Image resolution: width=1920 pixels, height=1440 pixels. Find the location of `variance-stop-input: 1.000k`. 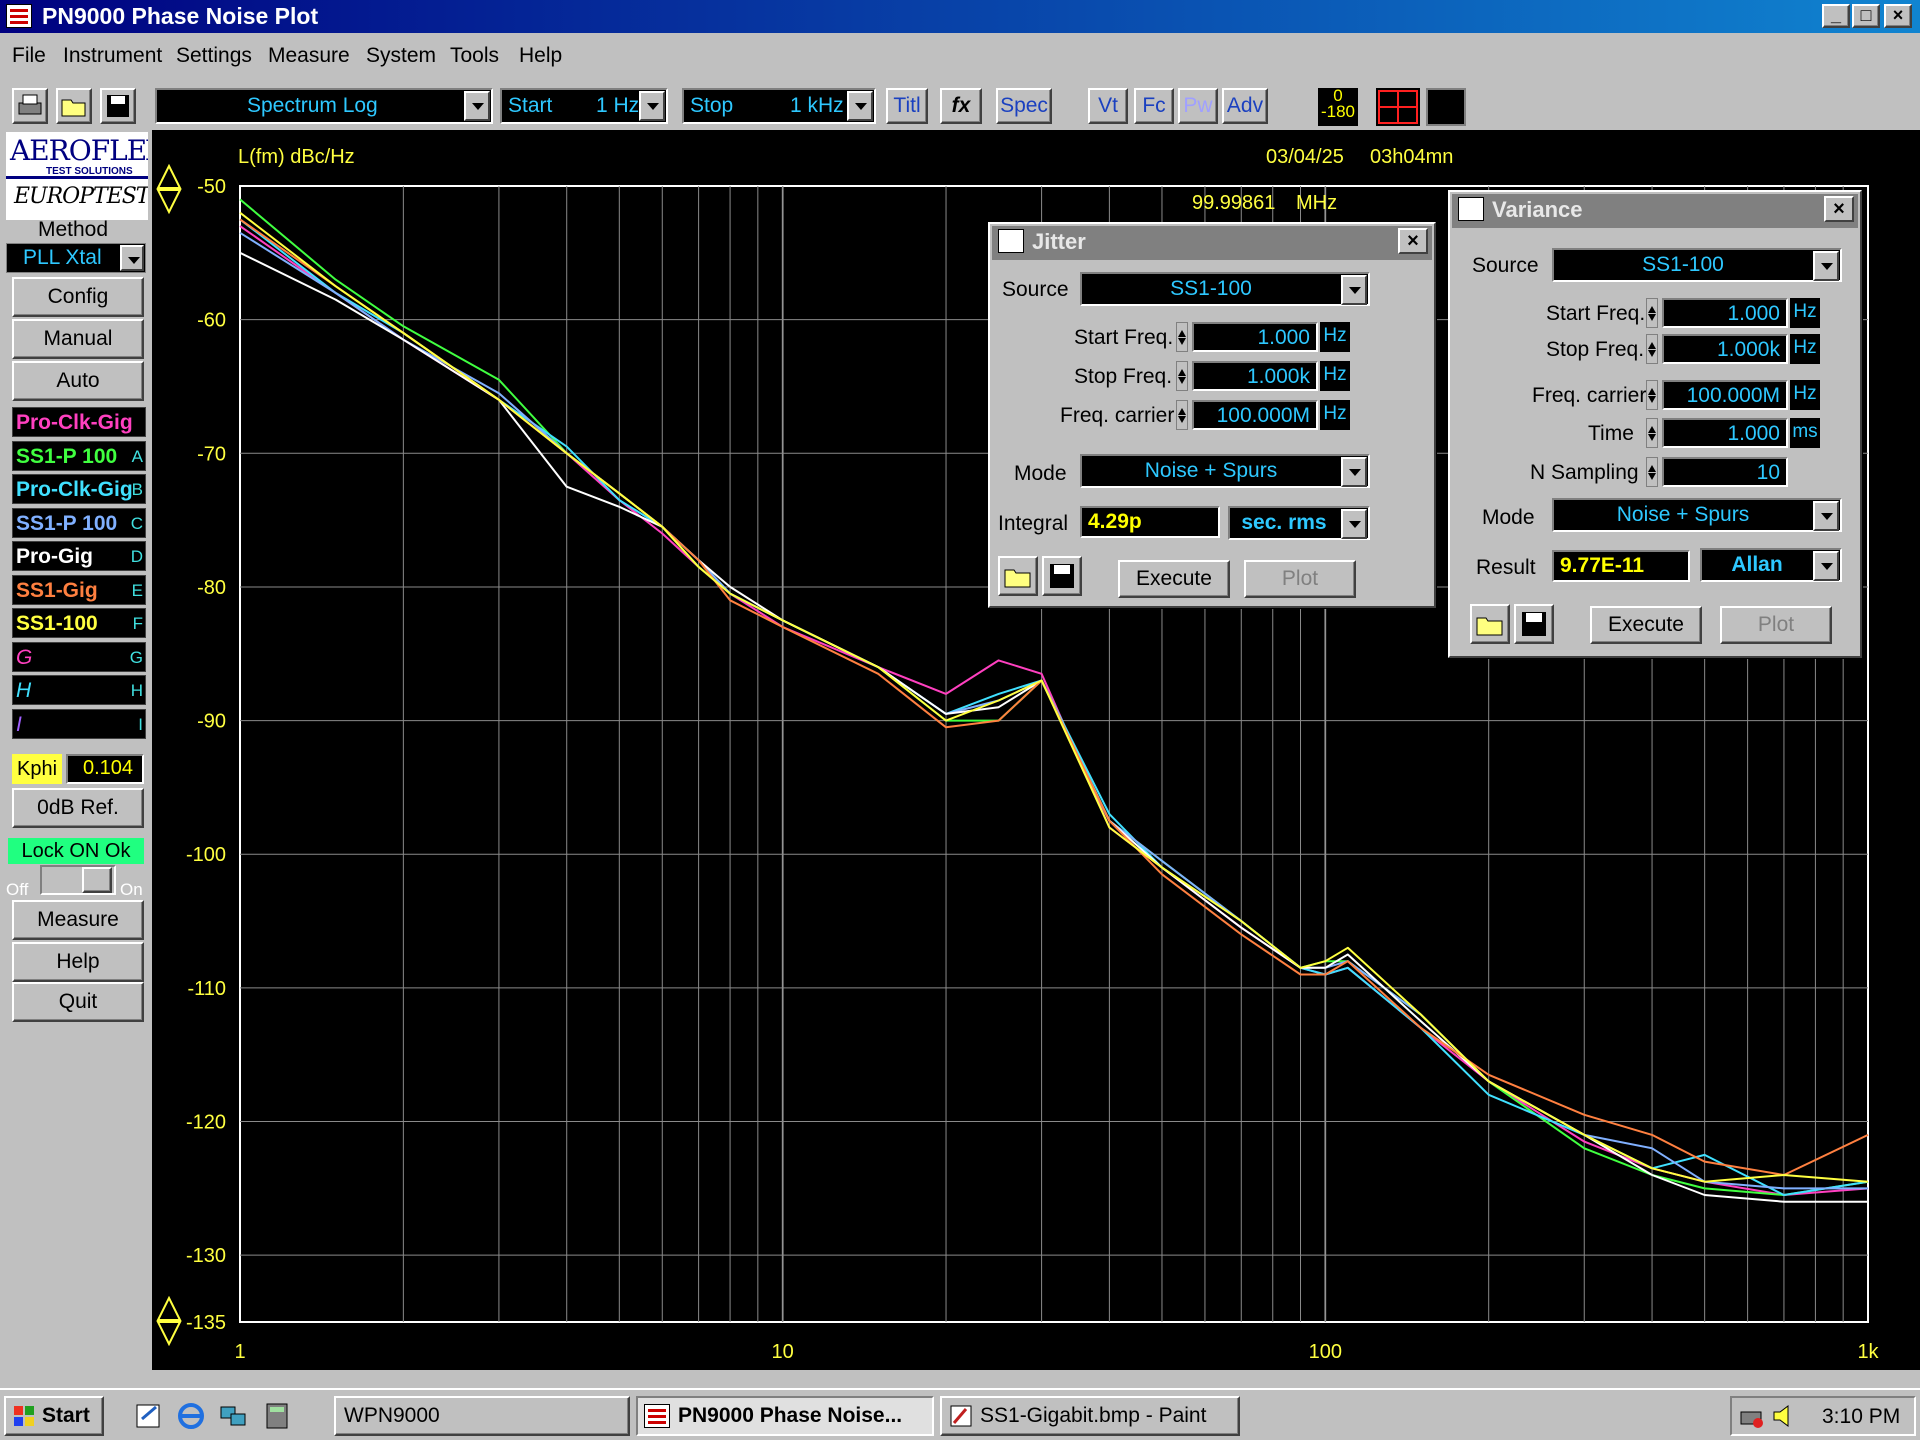

variance-stop-input: 1.000k is located at coordinates (1725, 349).